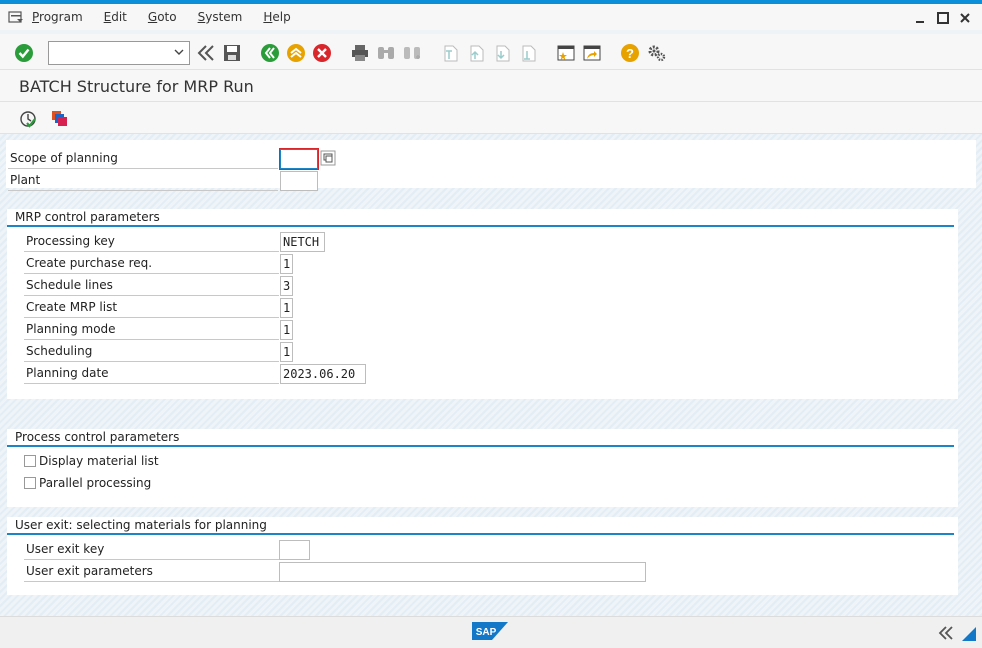  I want to click on plant-label: Plant, so click(143, 180).